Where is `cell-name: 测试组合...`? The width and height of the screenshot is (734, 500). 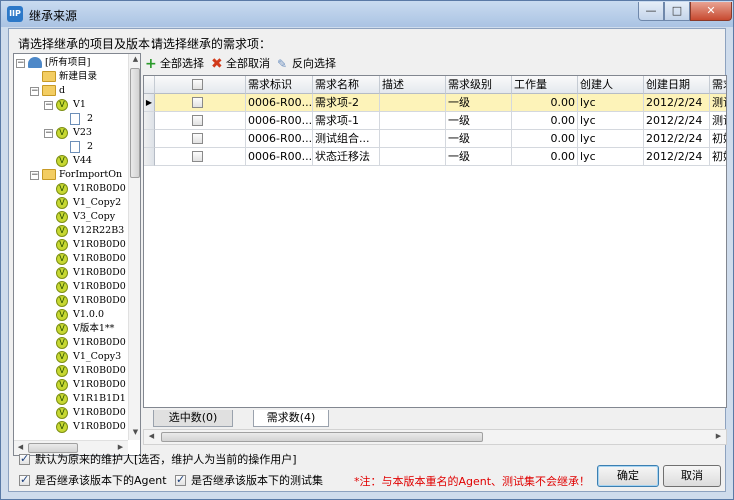
cell-name: 测试组合... is located at coordinates (346, 139).